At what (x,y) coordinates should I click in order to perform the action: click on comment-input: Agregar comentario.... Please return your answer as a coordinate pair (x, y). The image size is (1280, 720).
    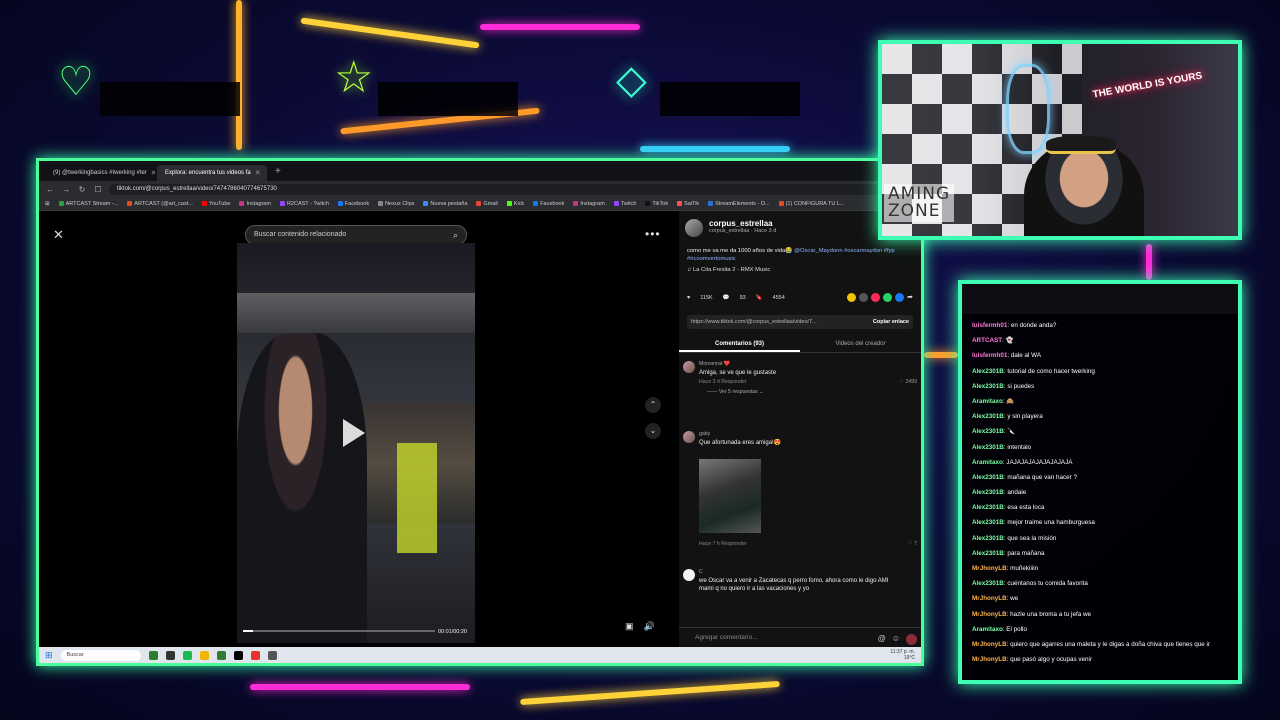
    Looking at the image, I should click on (795, 637).